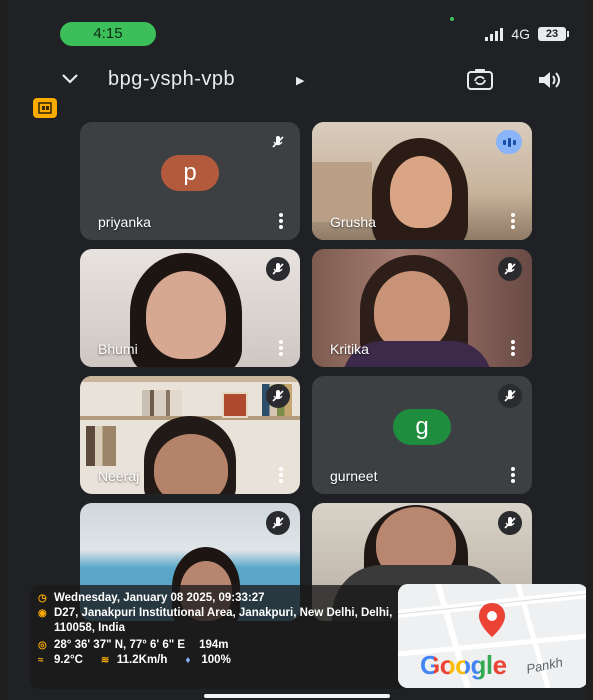  Describe the element at coordinates (120, 645) in the screenshot. I see `coordinates-text: 28° 36' 37" N, 77° 6' 6" E` at that location.